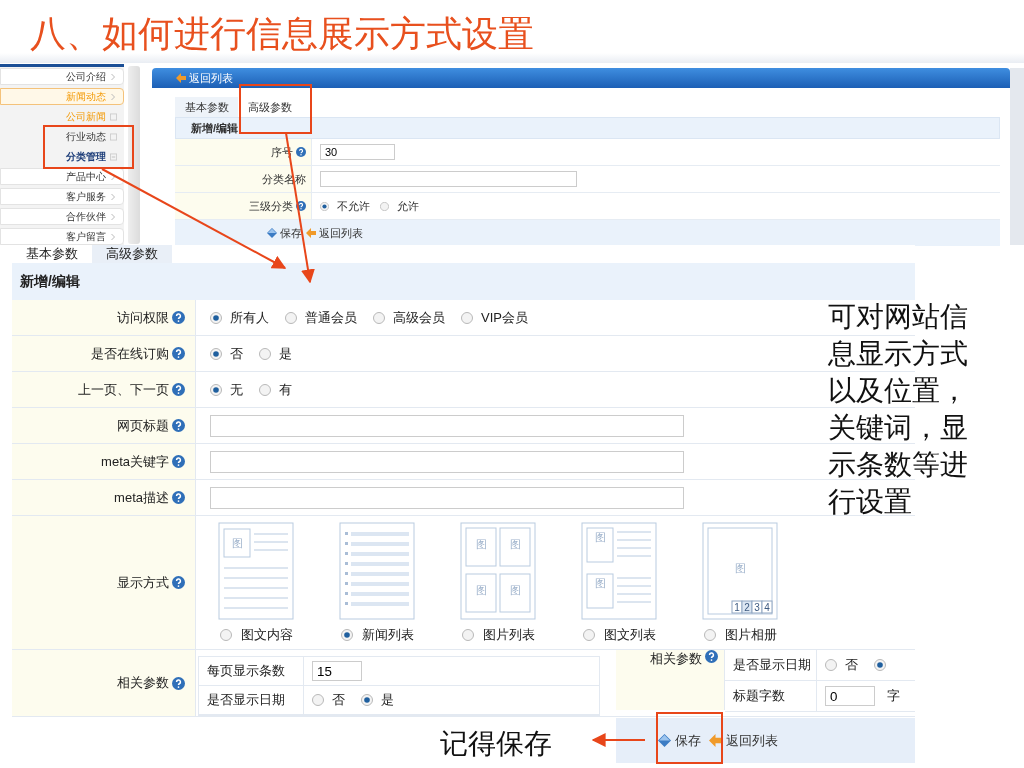 This screenshot has height=768, width=1024. Describe the element at coordinates (246, 671) in the screenshot. I see `field-label: 每页显示条数` at that location.